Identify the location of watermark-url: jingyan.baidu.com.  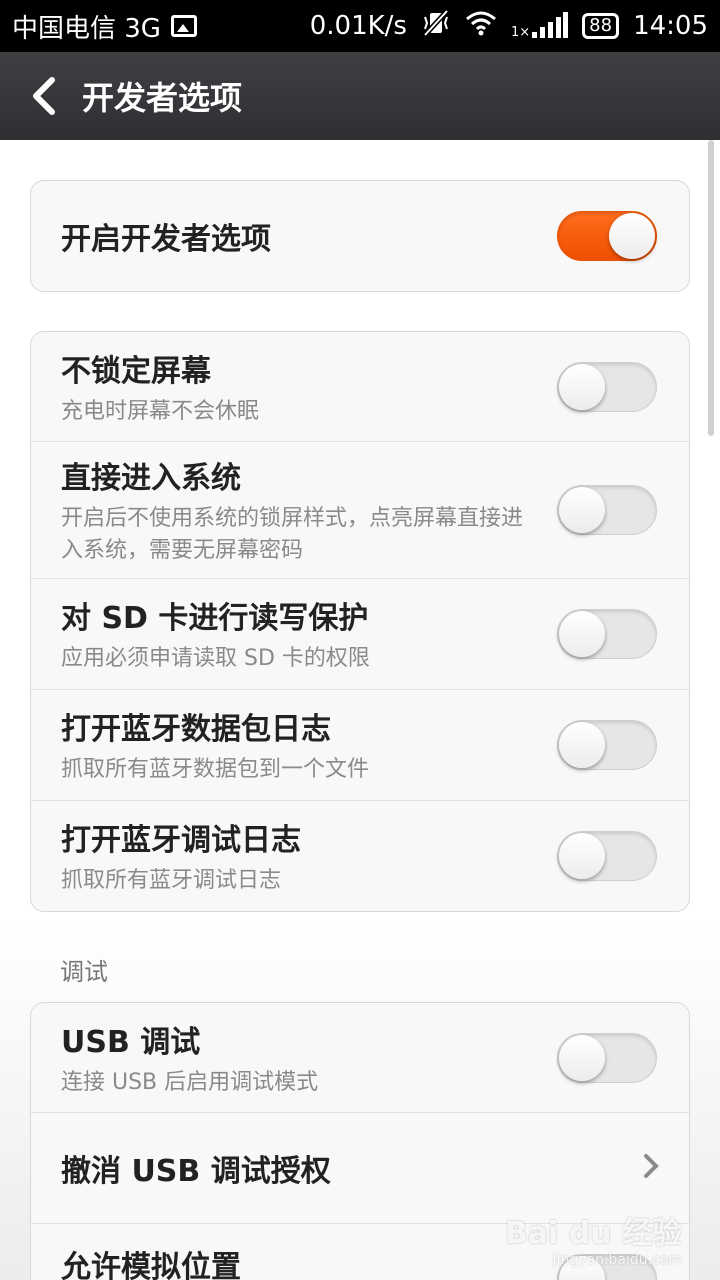
(617, 1260).